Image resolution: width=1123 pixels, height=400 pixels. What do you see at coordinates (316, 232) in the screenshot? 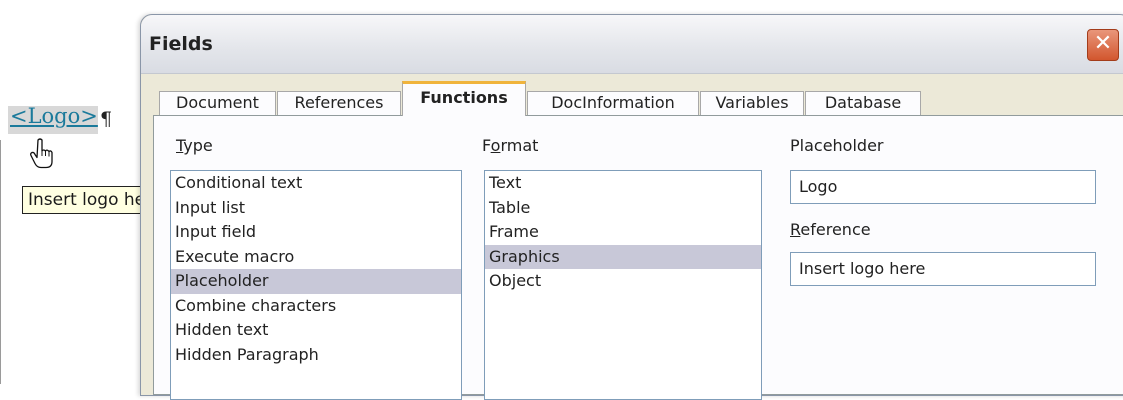
I see `type-item: Input field` at bounding box center [316, 232].